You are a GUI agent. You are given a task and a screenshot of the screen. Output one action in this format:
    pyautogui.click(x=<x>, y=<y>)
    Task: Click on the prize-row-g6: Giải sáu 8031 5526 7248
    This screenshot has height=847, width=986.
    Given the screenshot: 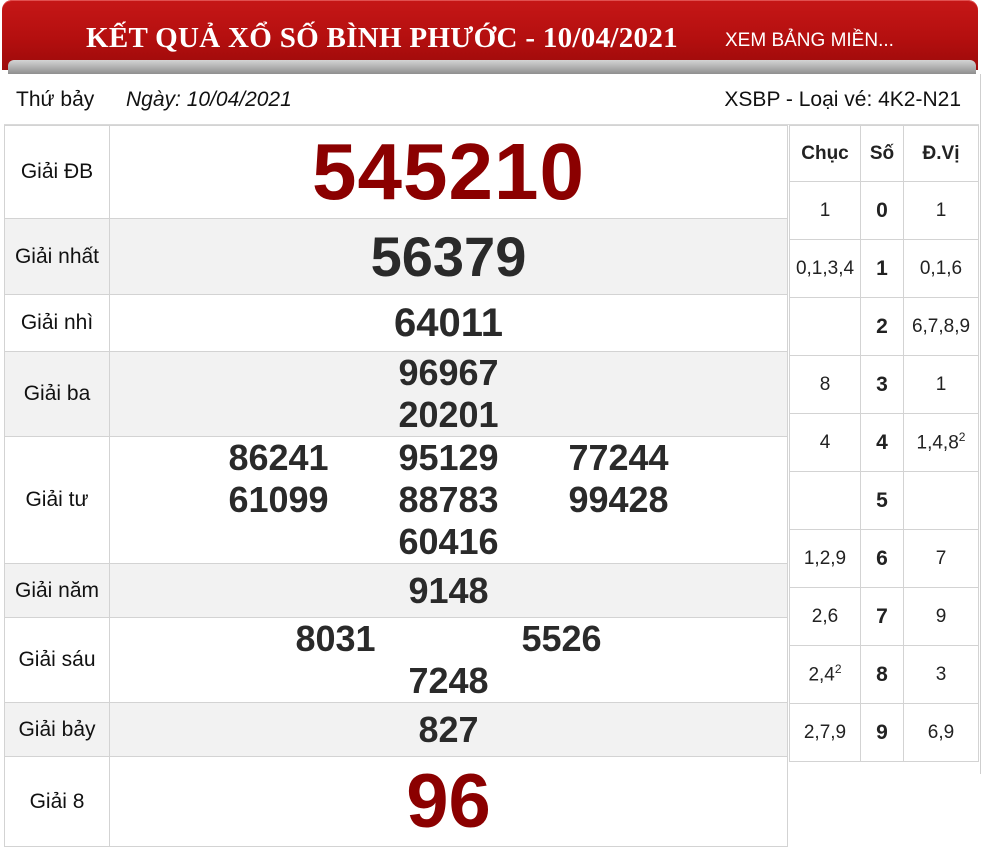 What is the action you would take?
    pyautogui.click(x=396, y=660)
    